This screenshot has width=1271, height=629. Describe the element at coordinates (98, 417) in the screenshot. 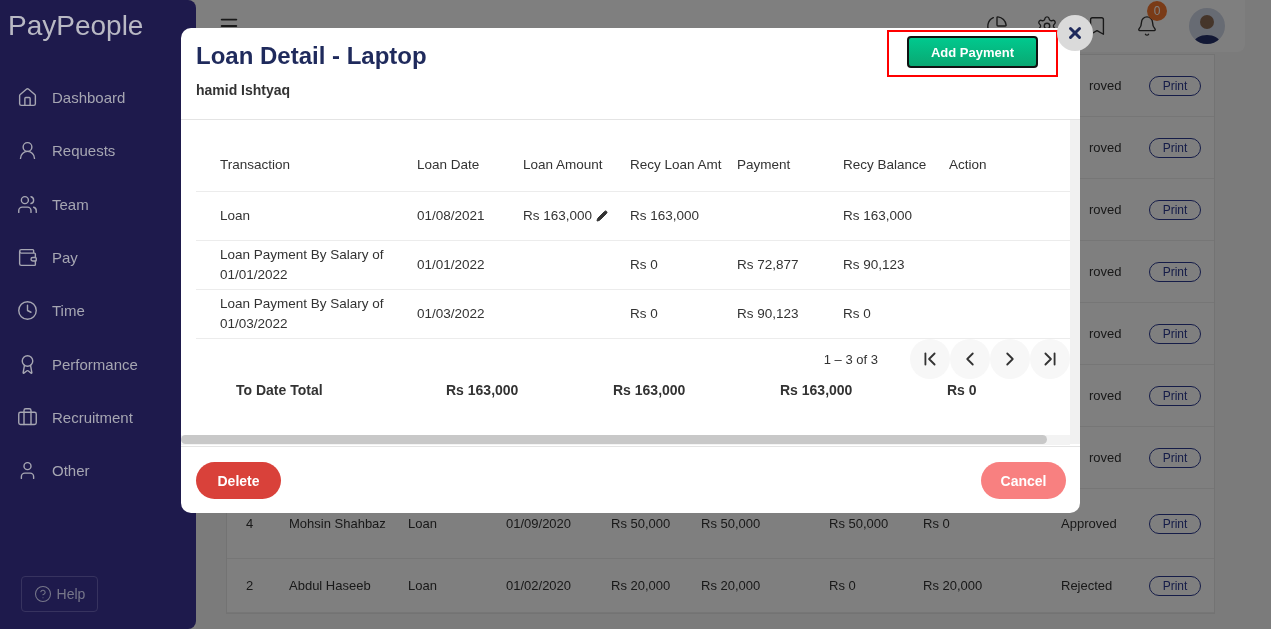

I see `nav-item: Recruitment` at that location.